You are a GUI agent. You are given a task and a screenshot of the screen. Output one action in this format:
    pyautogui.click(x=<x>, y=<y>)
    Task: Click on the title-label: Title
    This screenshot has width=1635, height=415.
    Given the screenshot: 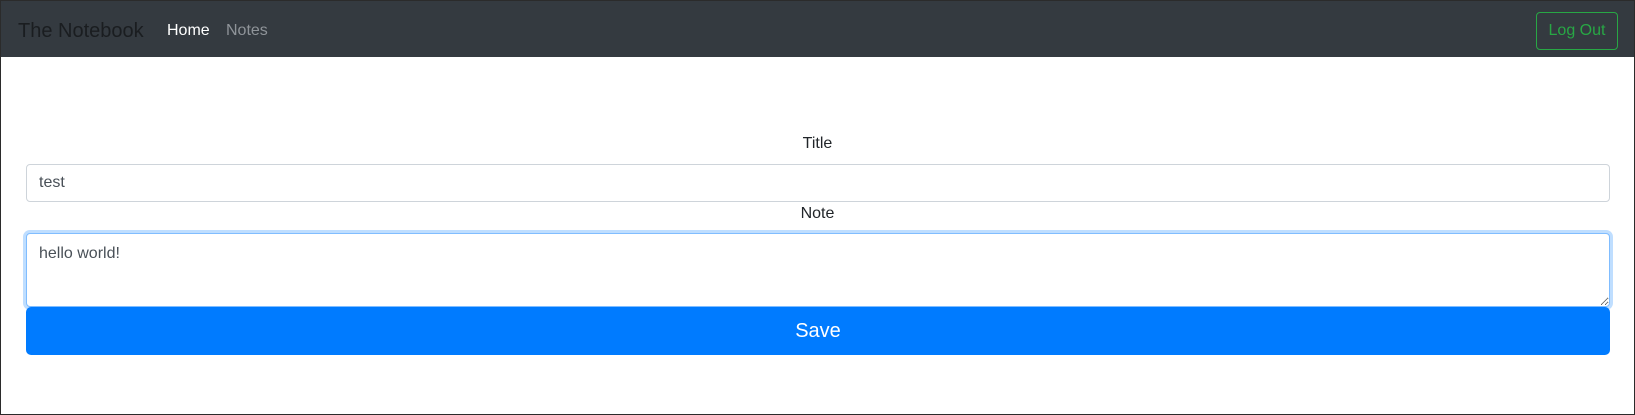 What is the action you would take?
    pyautogui.click(x=817, y=143)
    